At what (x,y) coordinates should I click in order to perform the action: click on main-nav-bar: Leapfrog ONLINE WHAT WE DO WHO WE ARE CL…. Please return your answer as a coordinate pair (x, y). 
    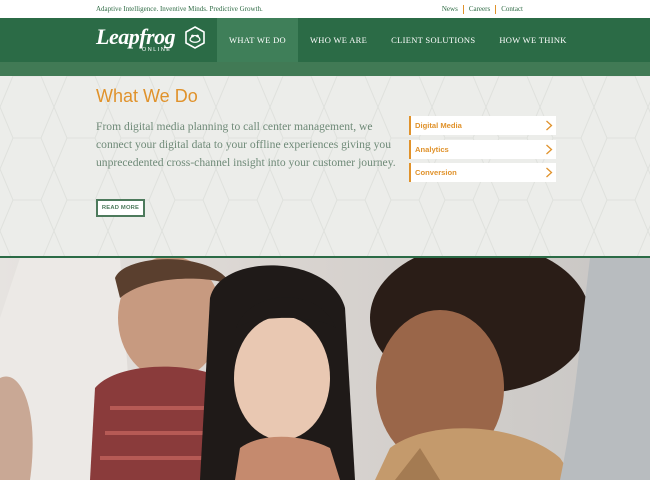
    Looking at the image, I should click on (325, 40).